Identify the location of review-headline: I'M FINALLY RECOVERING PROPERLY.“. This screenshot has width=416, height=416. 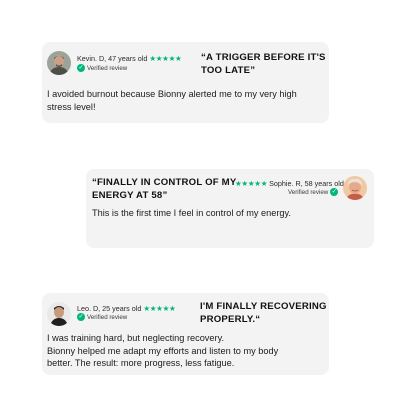
(263, 313).